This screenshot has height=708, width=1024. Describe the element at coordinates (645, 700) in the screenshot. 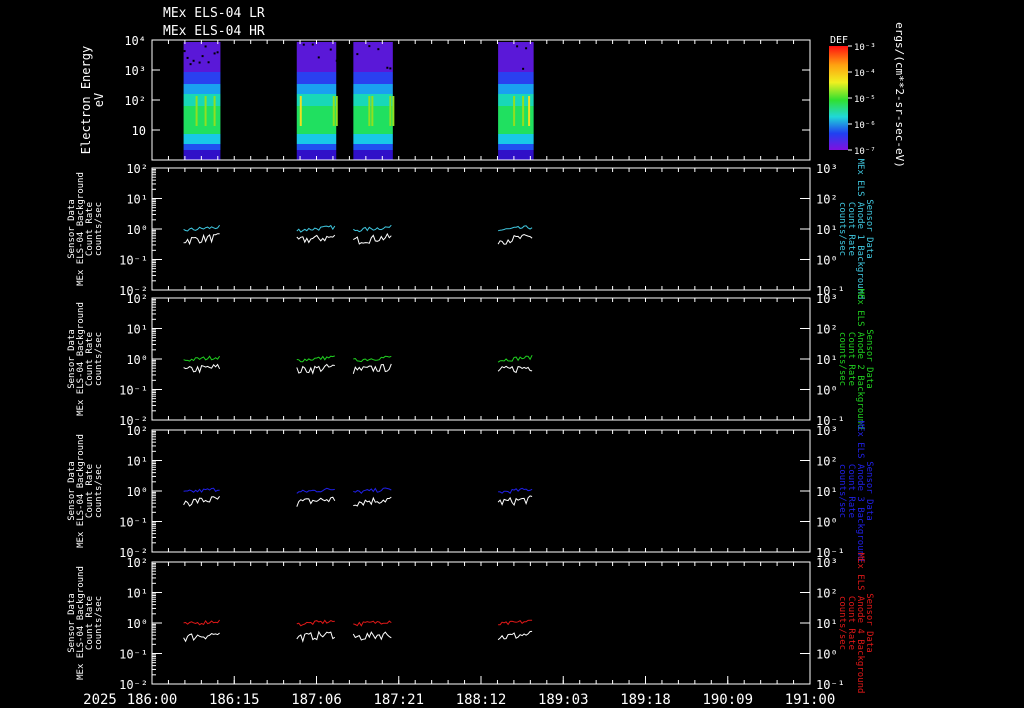

I see `xtick-label: 189:18` at that location.